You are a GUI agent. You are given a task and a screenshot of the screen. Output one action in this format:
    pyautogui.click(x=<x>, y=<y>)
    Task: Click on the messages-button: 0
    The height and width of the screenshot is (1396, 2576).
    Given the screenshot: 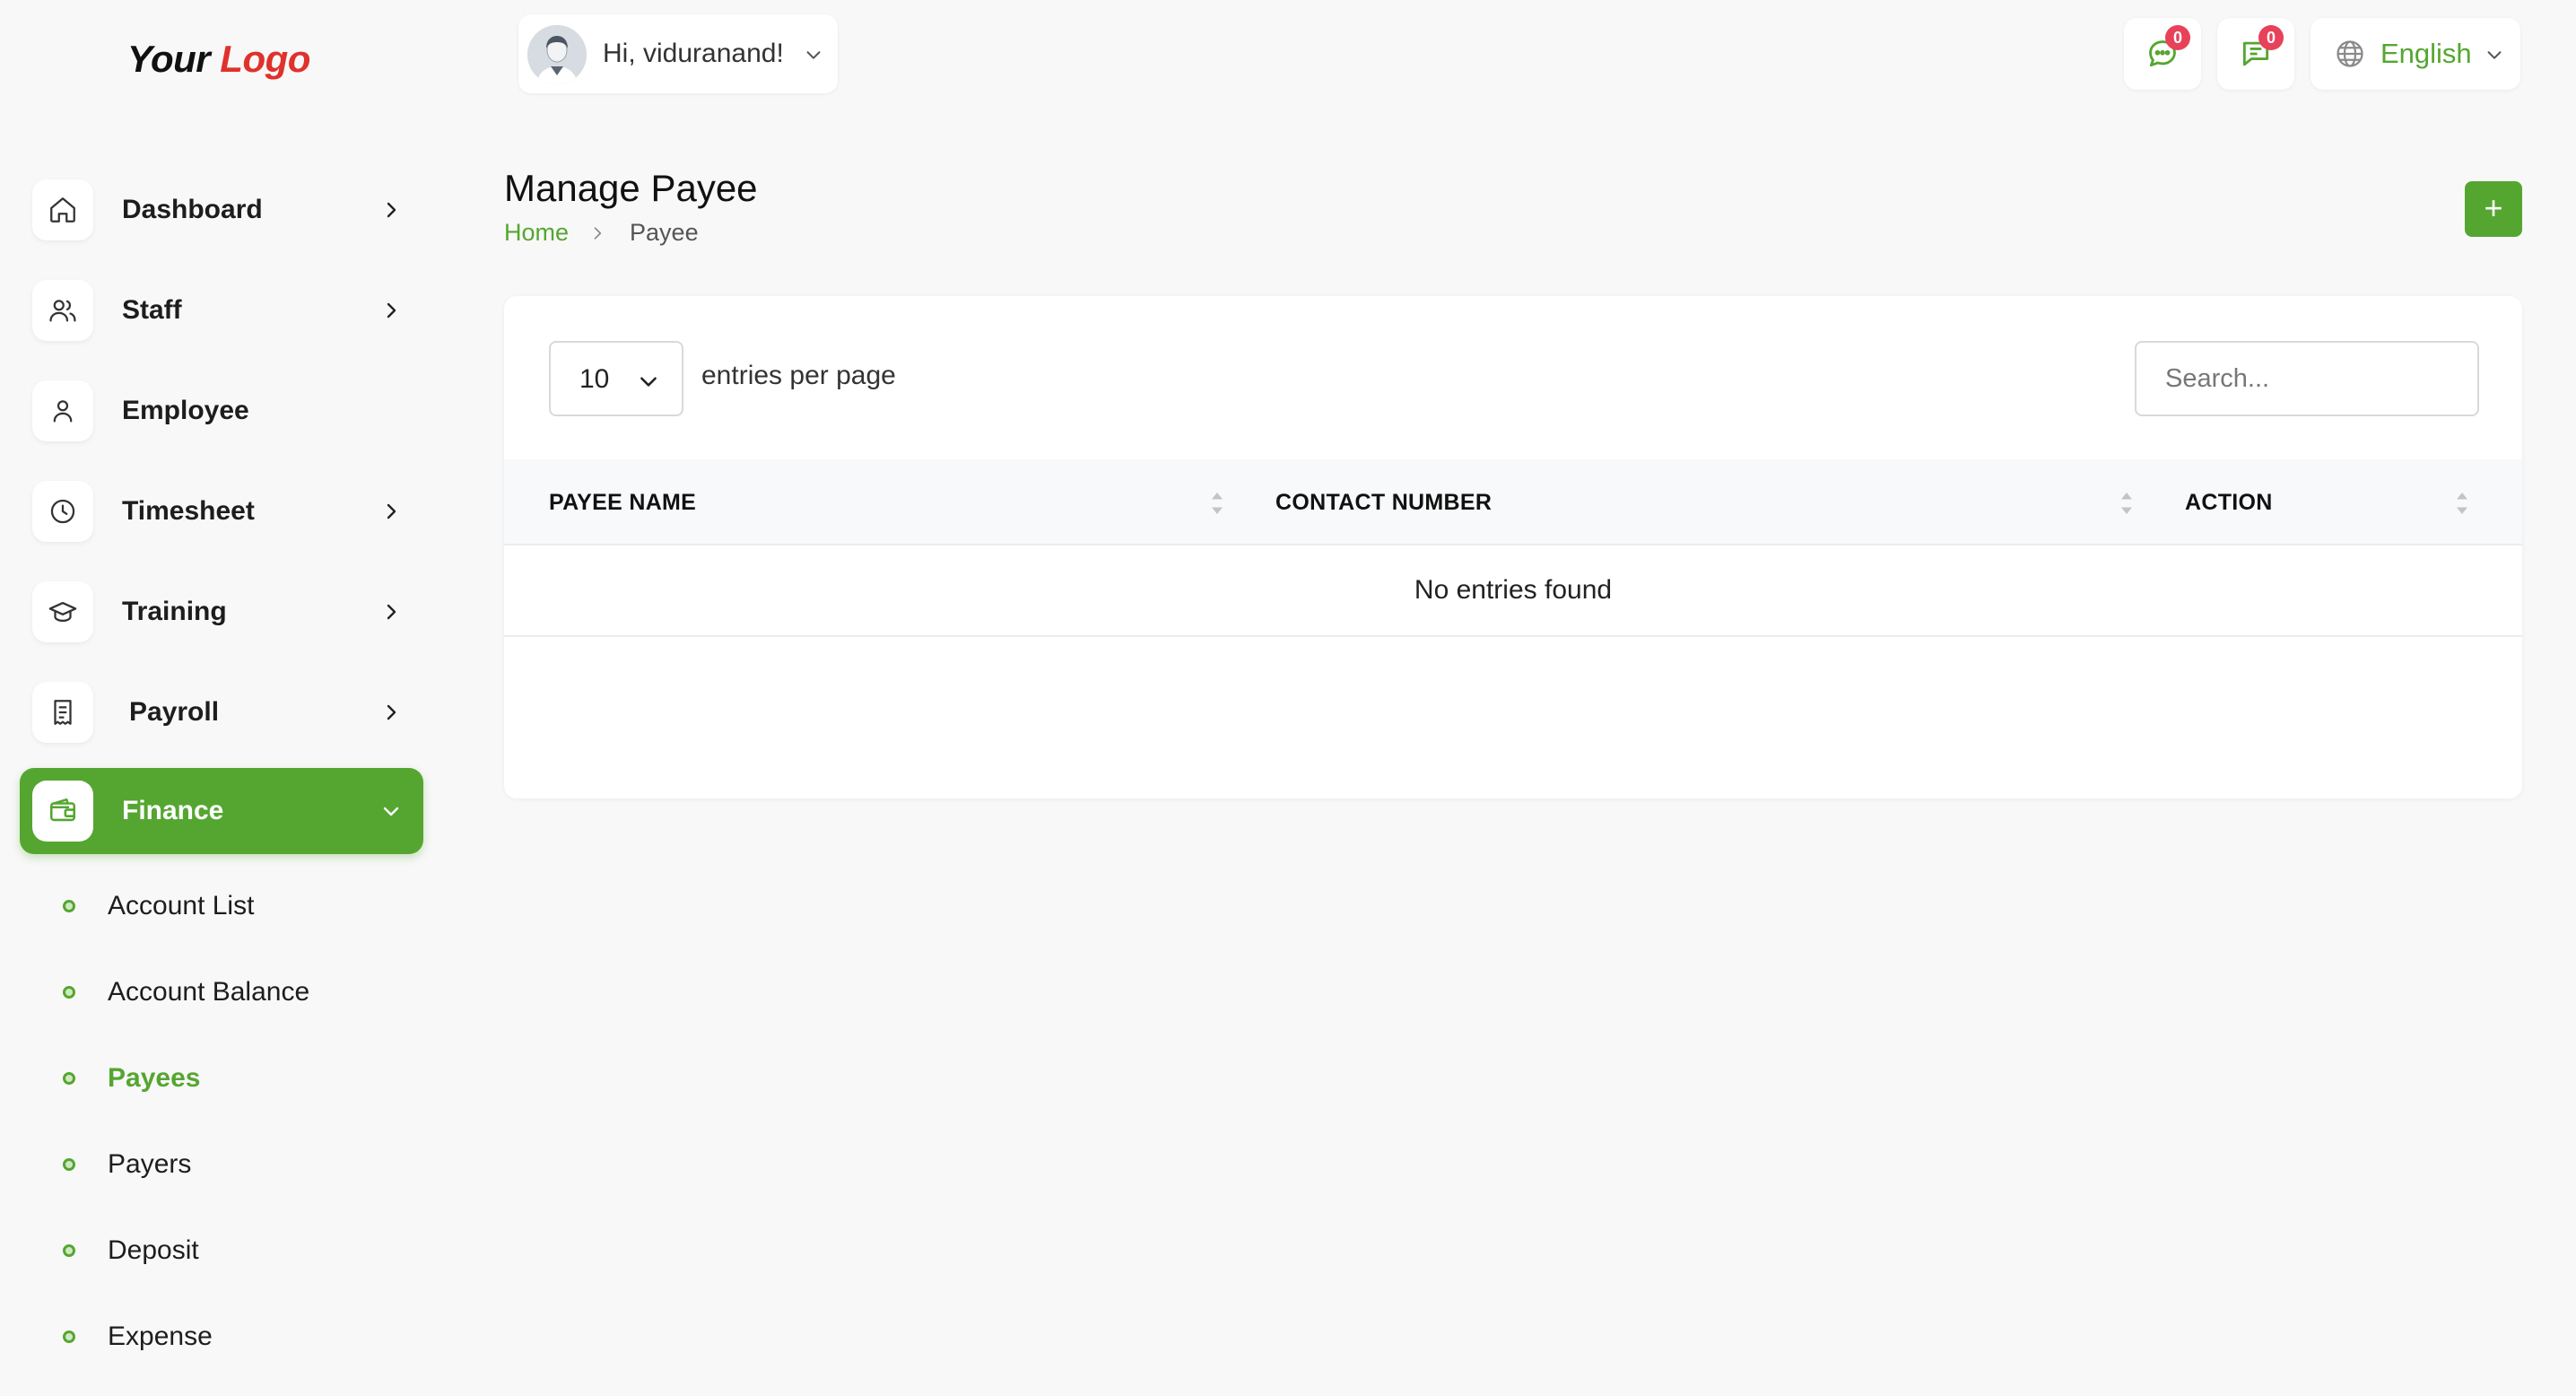 What is the action you would take?
    pyautogui.click(x=2162, y=54)
    